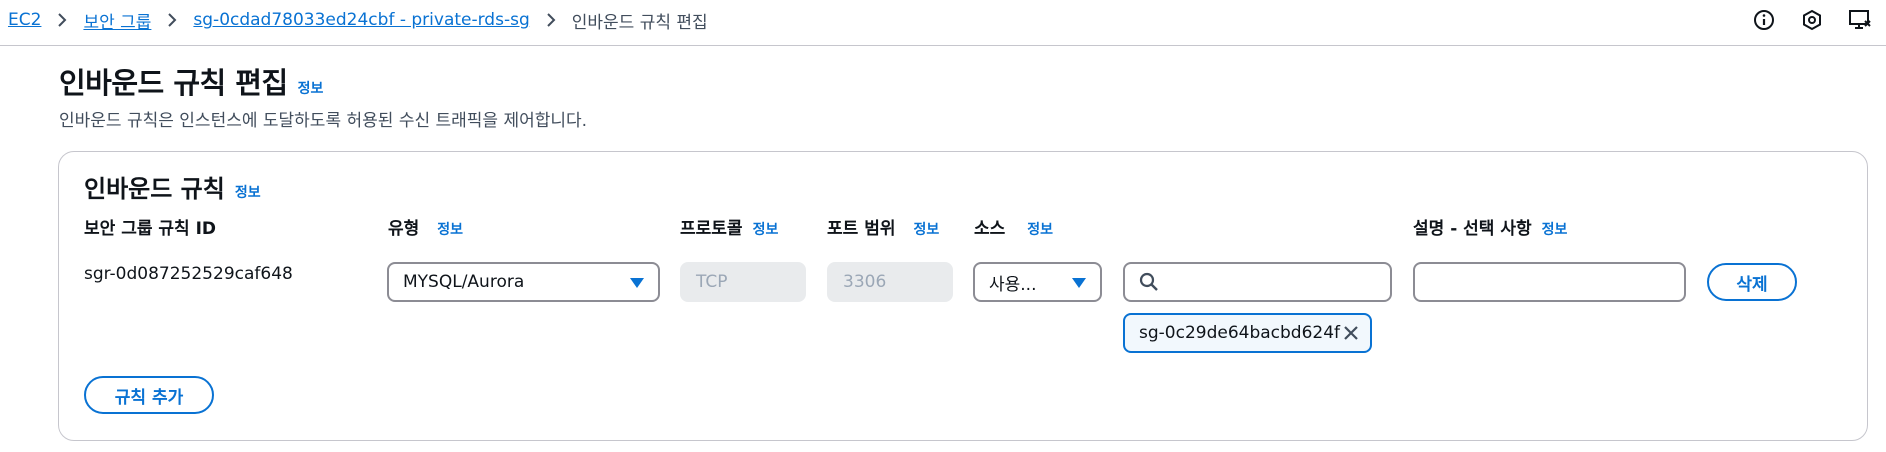 Image resolution: width=1886 pixels, height=452 pixels. I want to click on page-title: 인바운드 규칙 편집, so click(173, 83).